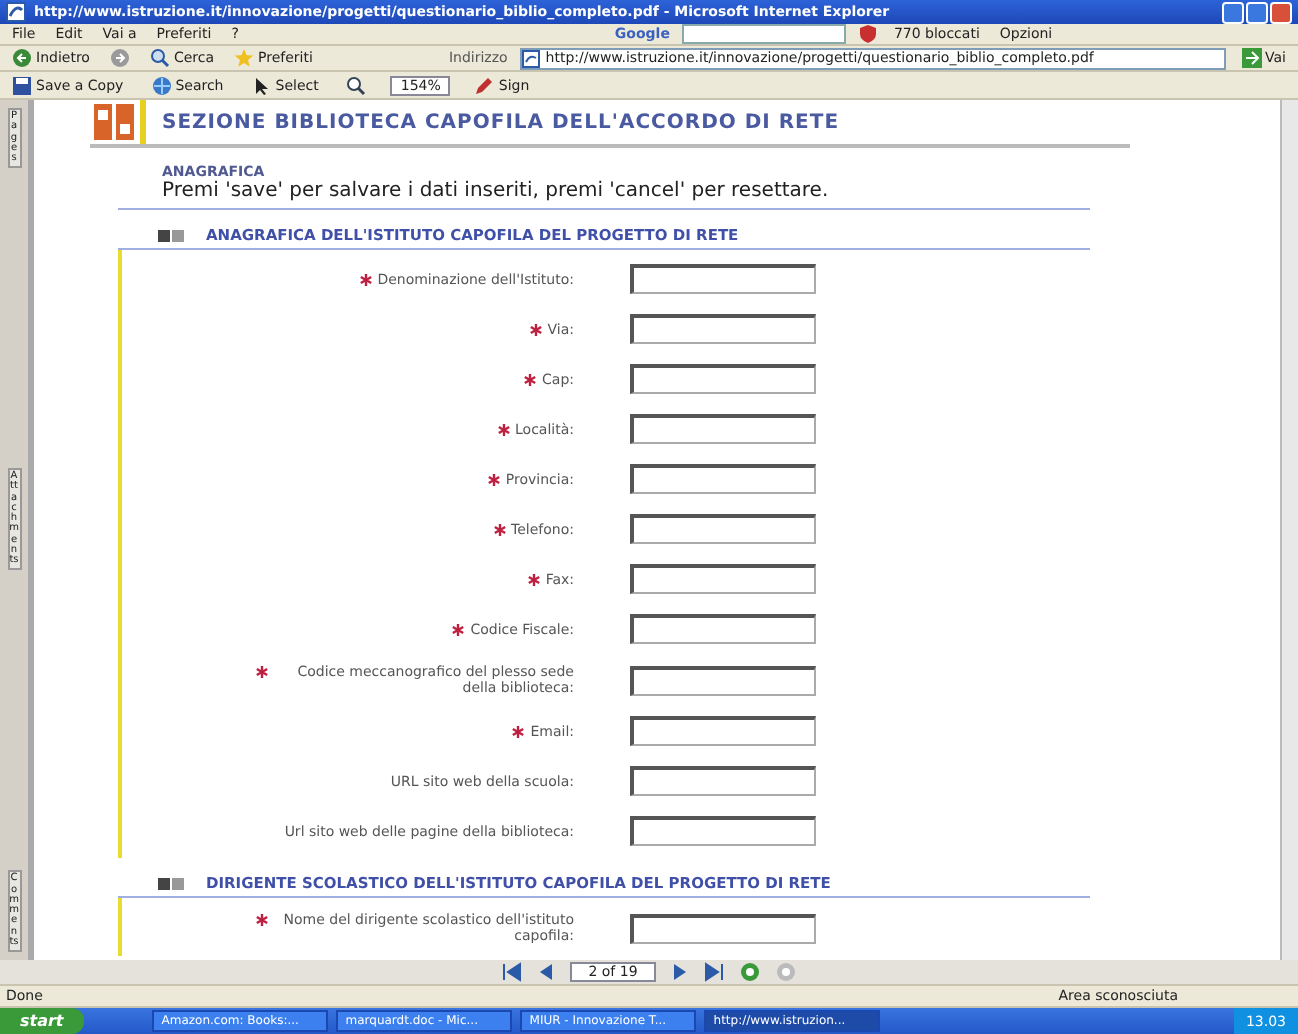  I want to click on page-icon, so click(530, 58).